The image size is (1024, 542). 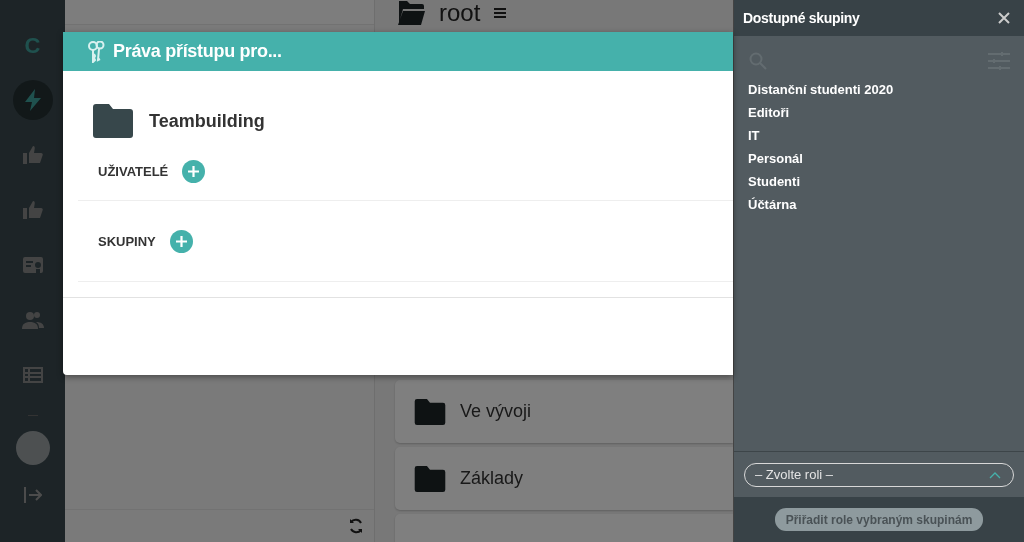 What do you see at coordinates (133, 171) in the screenshot?
I see `section-label: UŽIVATELÉ` at bounding box center [133, 171].